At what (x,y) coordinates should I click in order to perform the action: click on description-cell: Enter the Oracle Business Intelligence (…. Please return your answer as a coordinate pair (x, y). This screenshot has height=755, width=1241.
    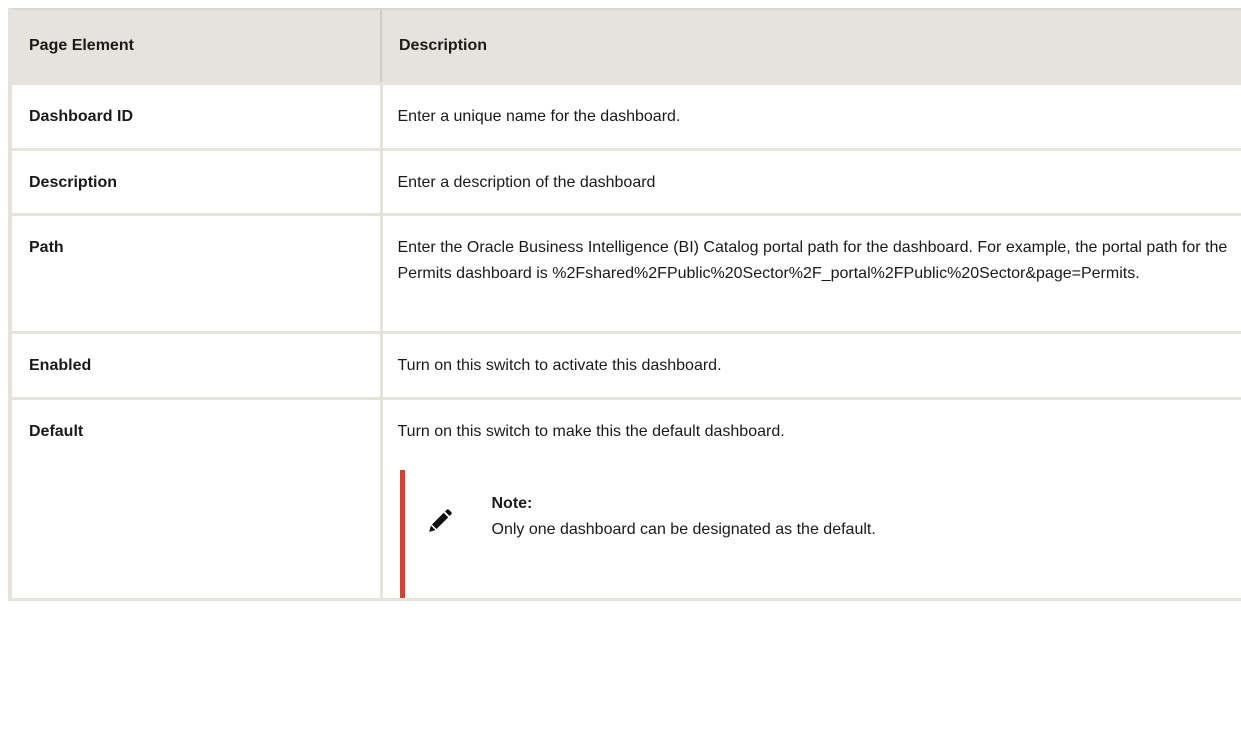
    Looking at the image, I should click on (810, 274).